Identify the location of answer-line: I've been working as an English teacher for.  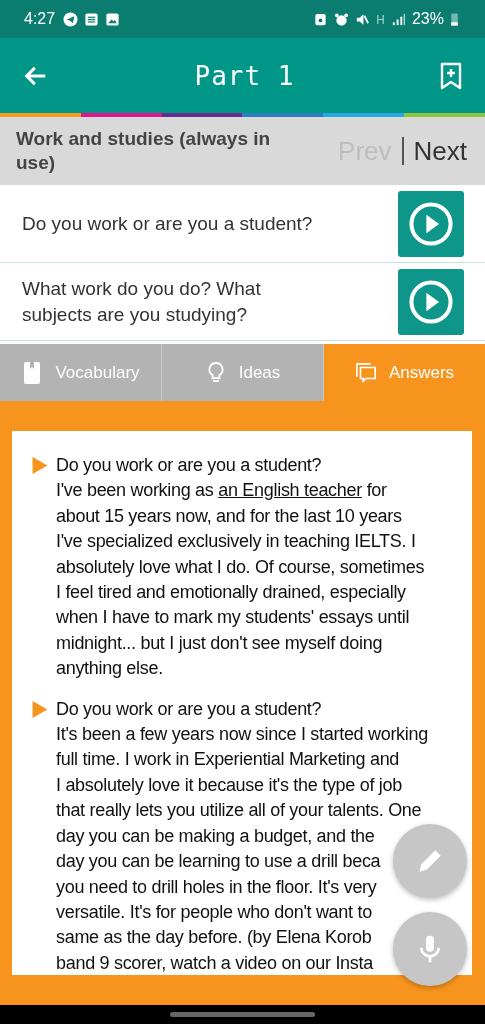
(221, 491).